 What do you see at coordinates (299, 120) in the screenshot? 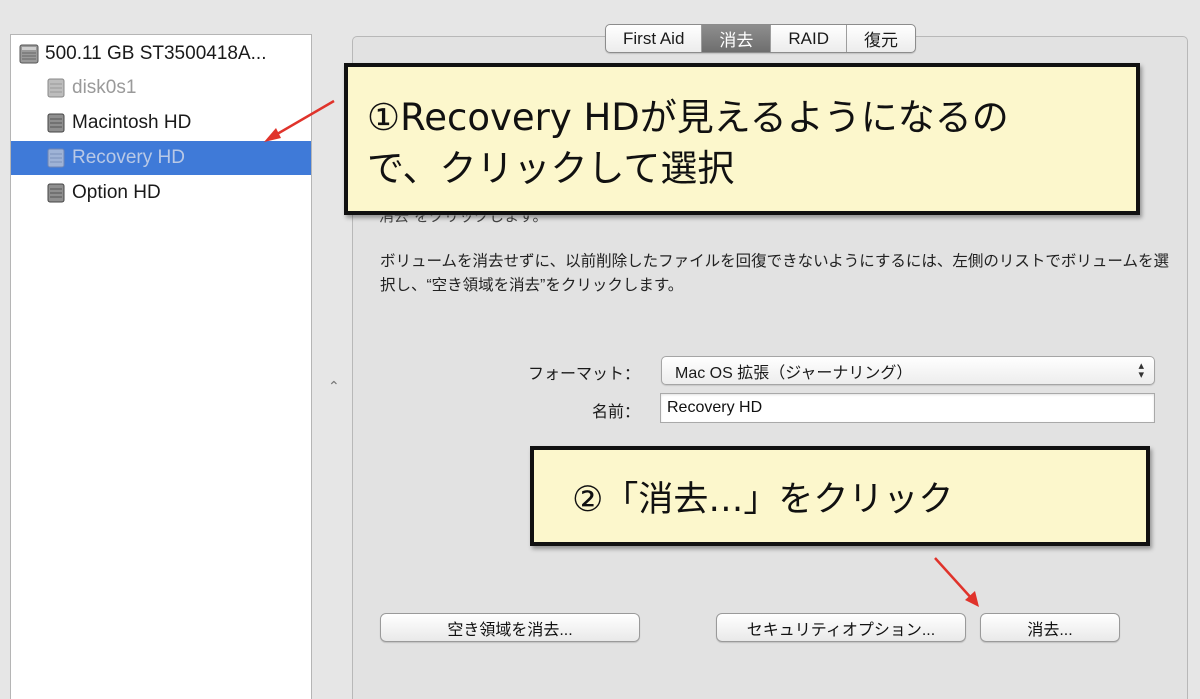
I see `arrow-to-sidebar-icon` at bounding box center [299, 120].